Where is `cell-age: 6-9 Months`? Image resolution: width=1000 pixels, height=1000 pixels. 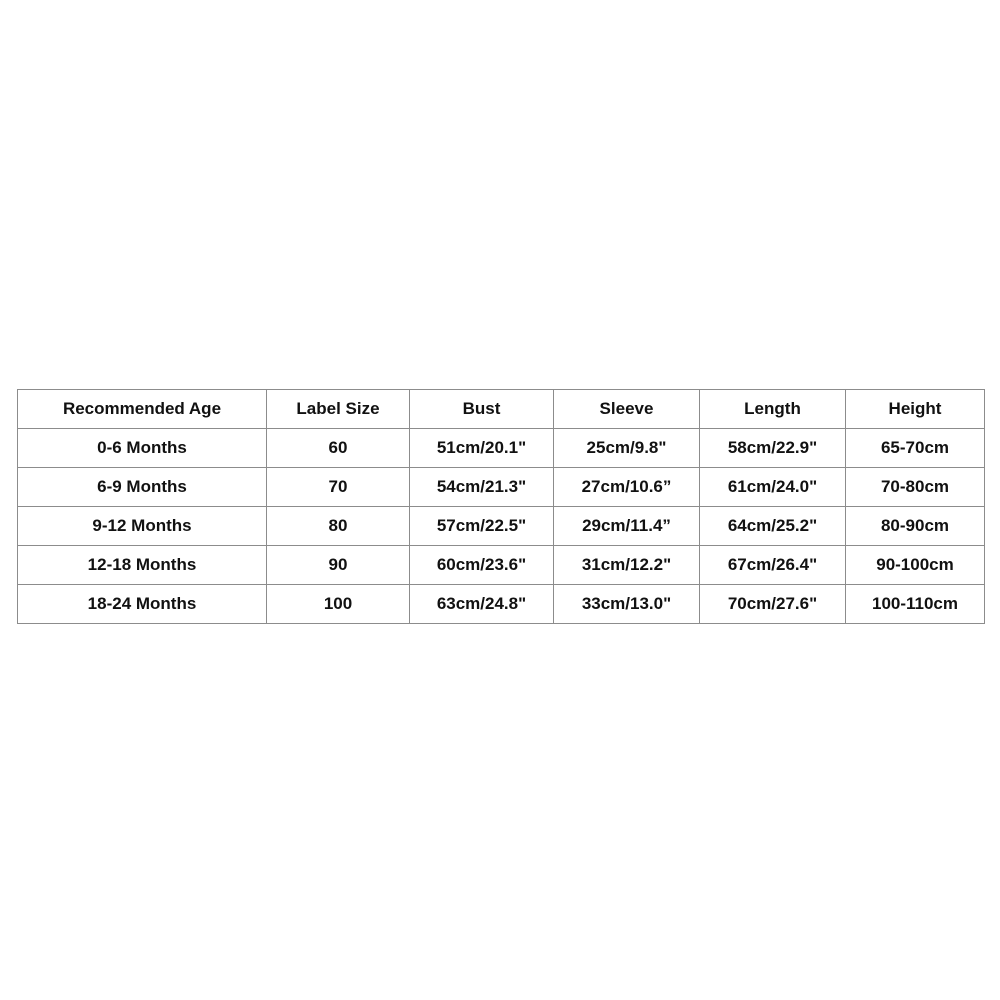 cell-age: 6-9 Months is located at coordinates (142, 487).